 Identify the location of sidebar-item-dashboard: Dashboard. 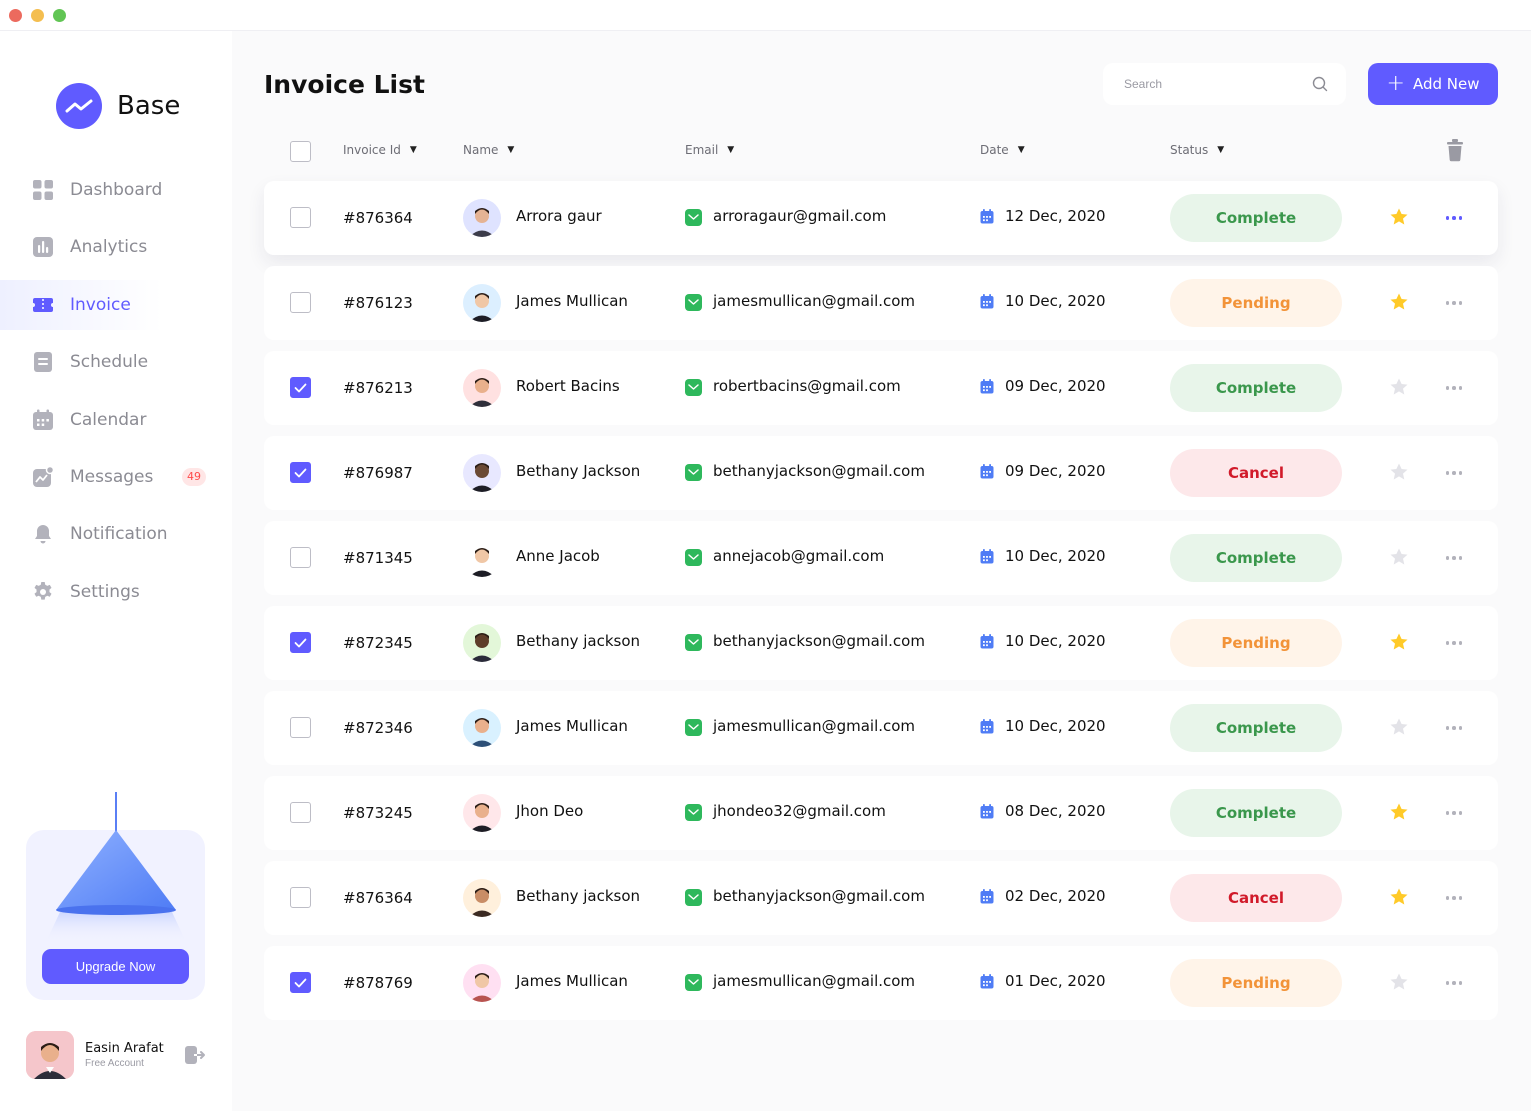
(116, 190).